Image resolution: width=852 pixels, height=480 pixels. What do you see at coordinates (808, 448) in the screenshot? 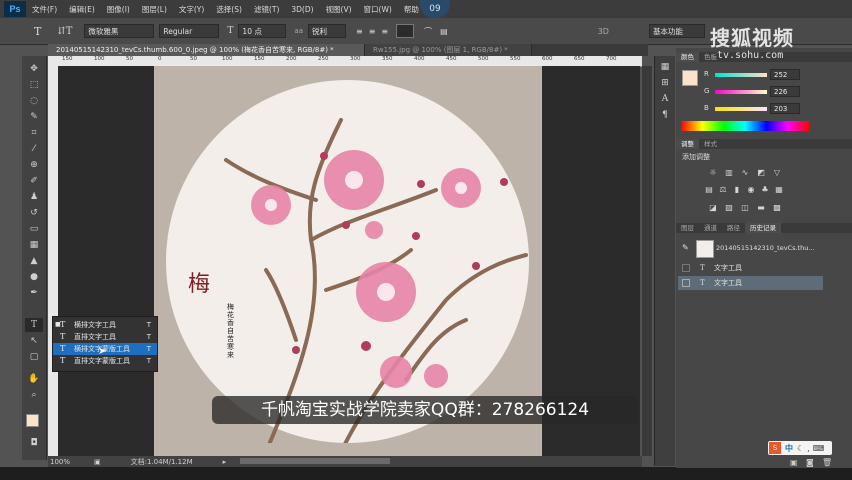
I see `ime-punct-icon: ,` at bounding box center [808, 448].